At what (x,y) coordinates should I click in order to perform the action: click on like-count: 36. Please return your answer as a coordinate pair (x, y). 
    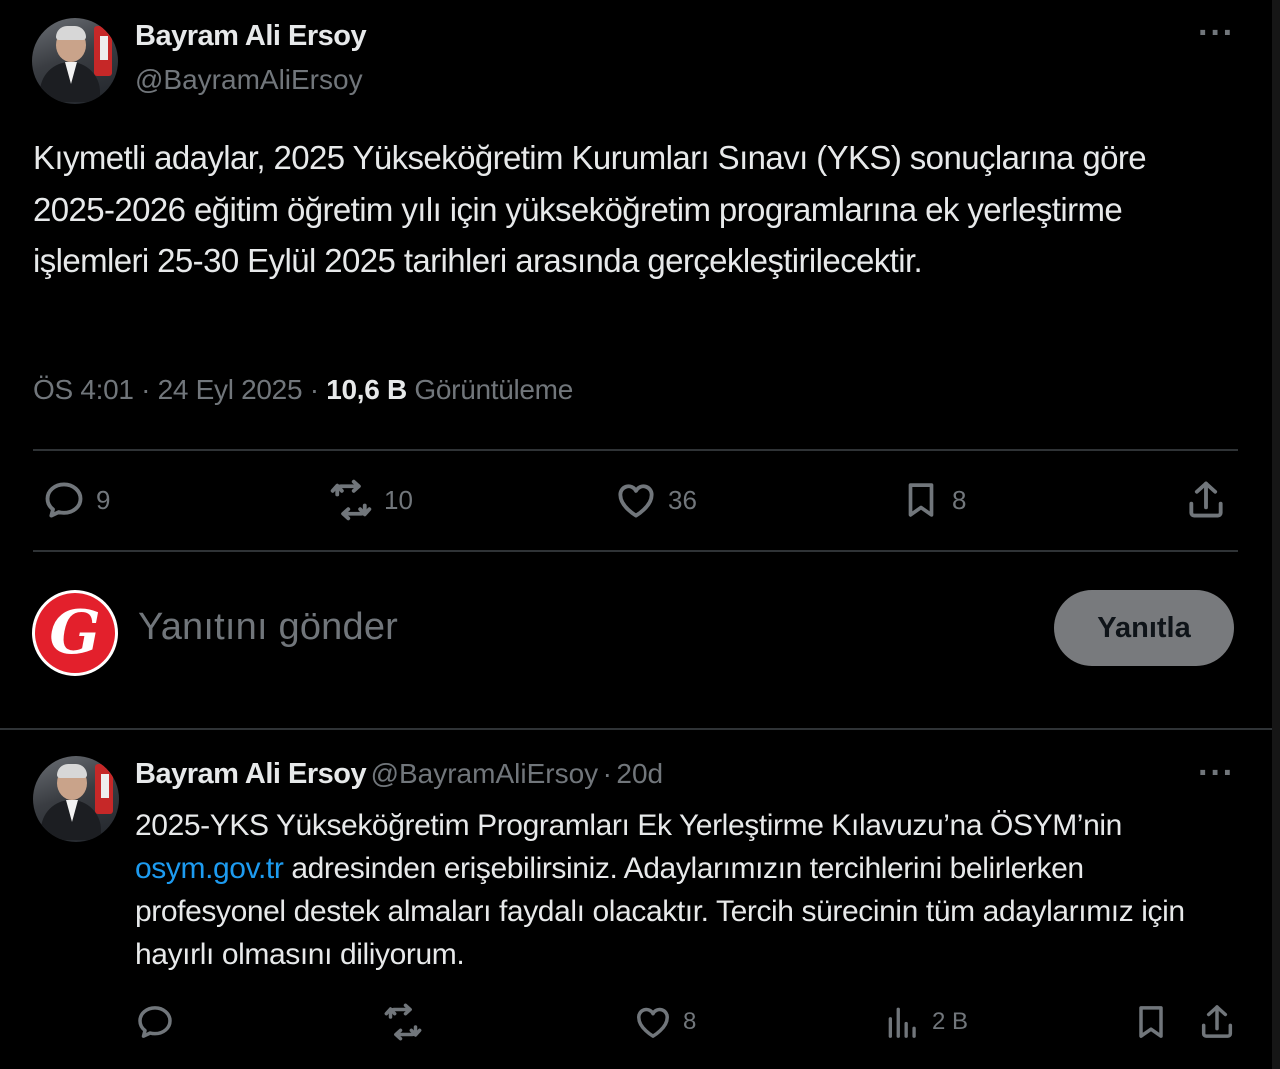
    Looking at the image, I should click on (682, 499).